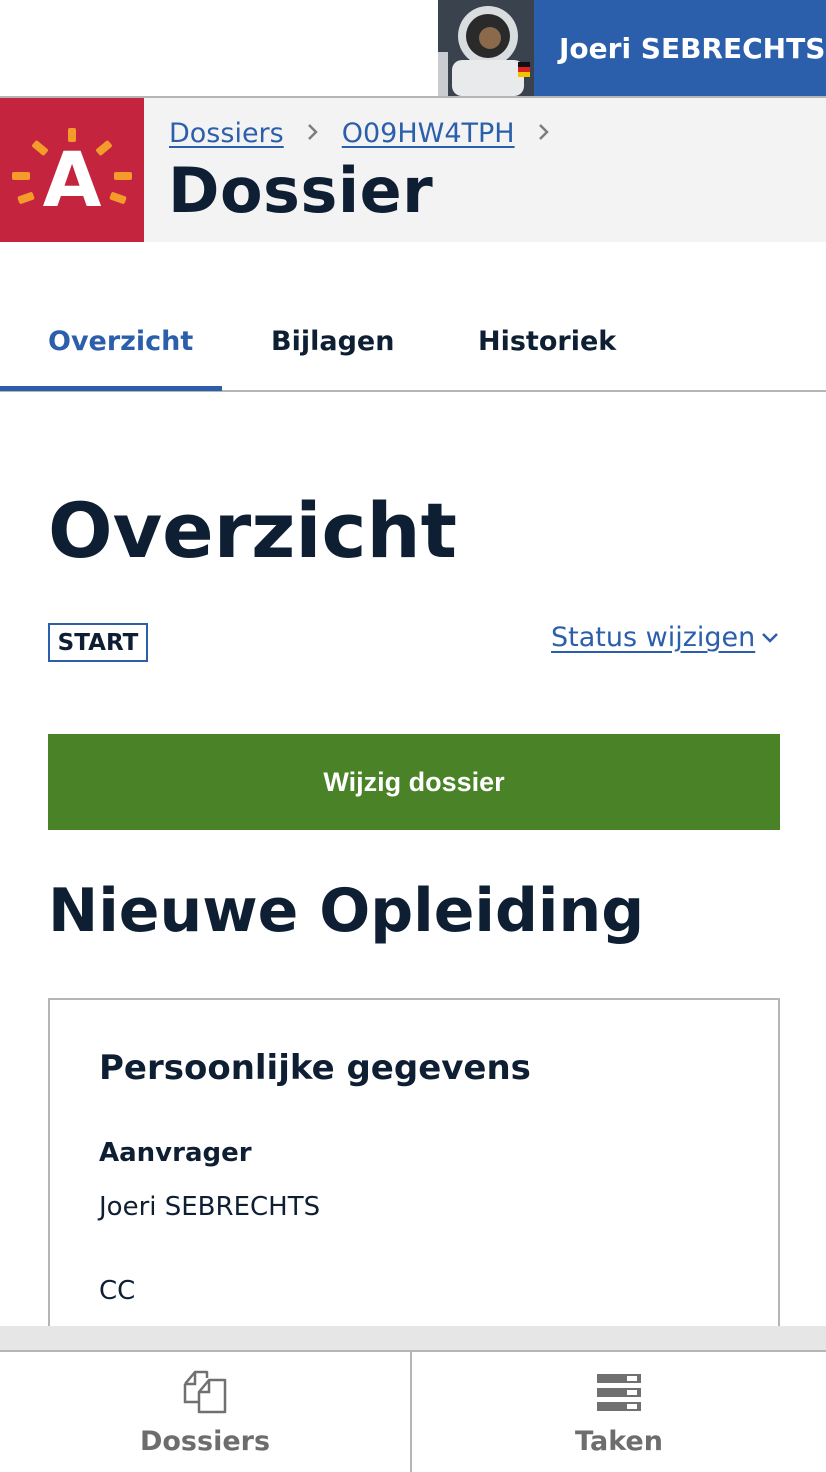 The width and height of the screenshot is (826, 1472). I want to click on tasks-icon, so click(619, 1392).